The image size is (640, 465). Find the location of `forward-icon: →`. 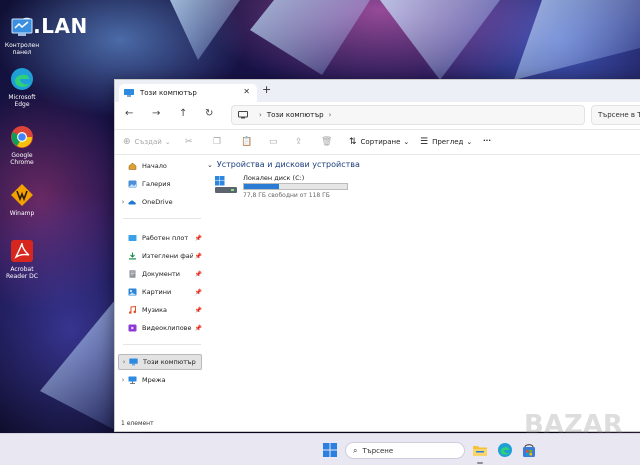

forward-icon: → is located at coordinates (156, 113).